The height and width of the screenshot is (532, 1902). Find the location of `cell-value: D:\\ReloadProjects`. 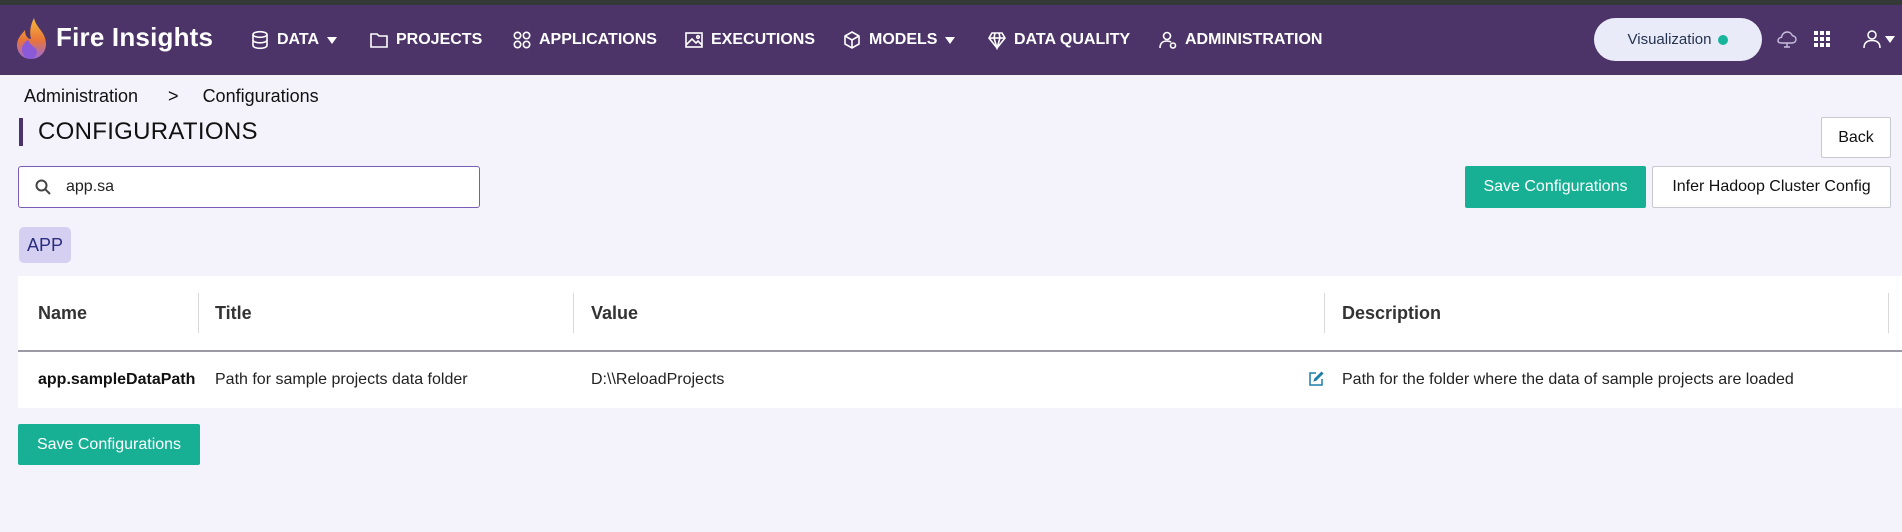

cell-value: D:\\ReloadProjects is located at coordinates (658, 379).